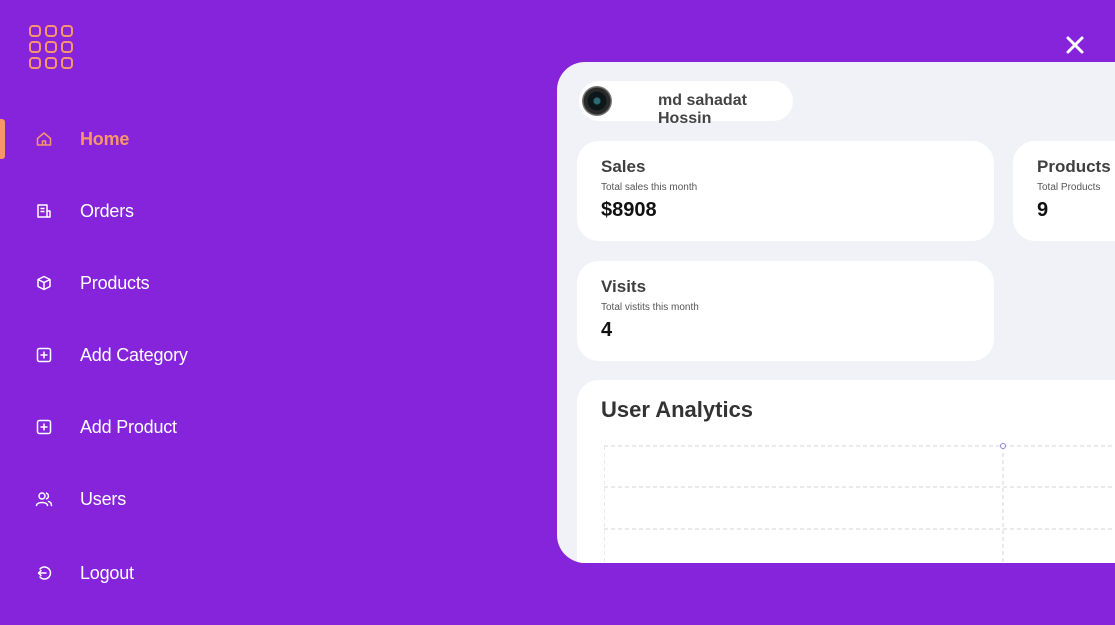  I want to click on sidebar-item-label: Logout, so click(107, 572).